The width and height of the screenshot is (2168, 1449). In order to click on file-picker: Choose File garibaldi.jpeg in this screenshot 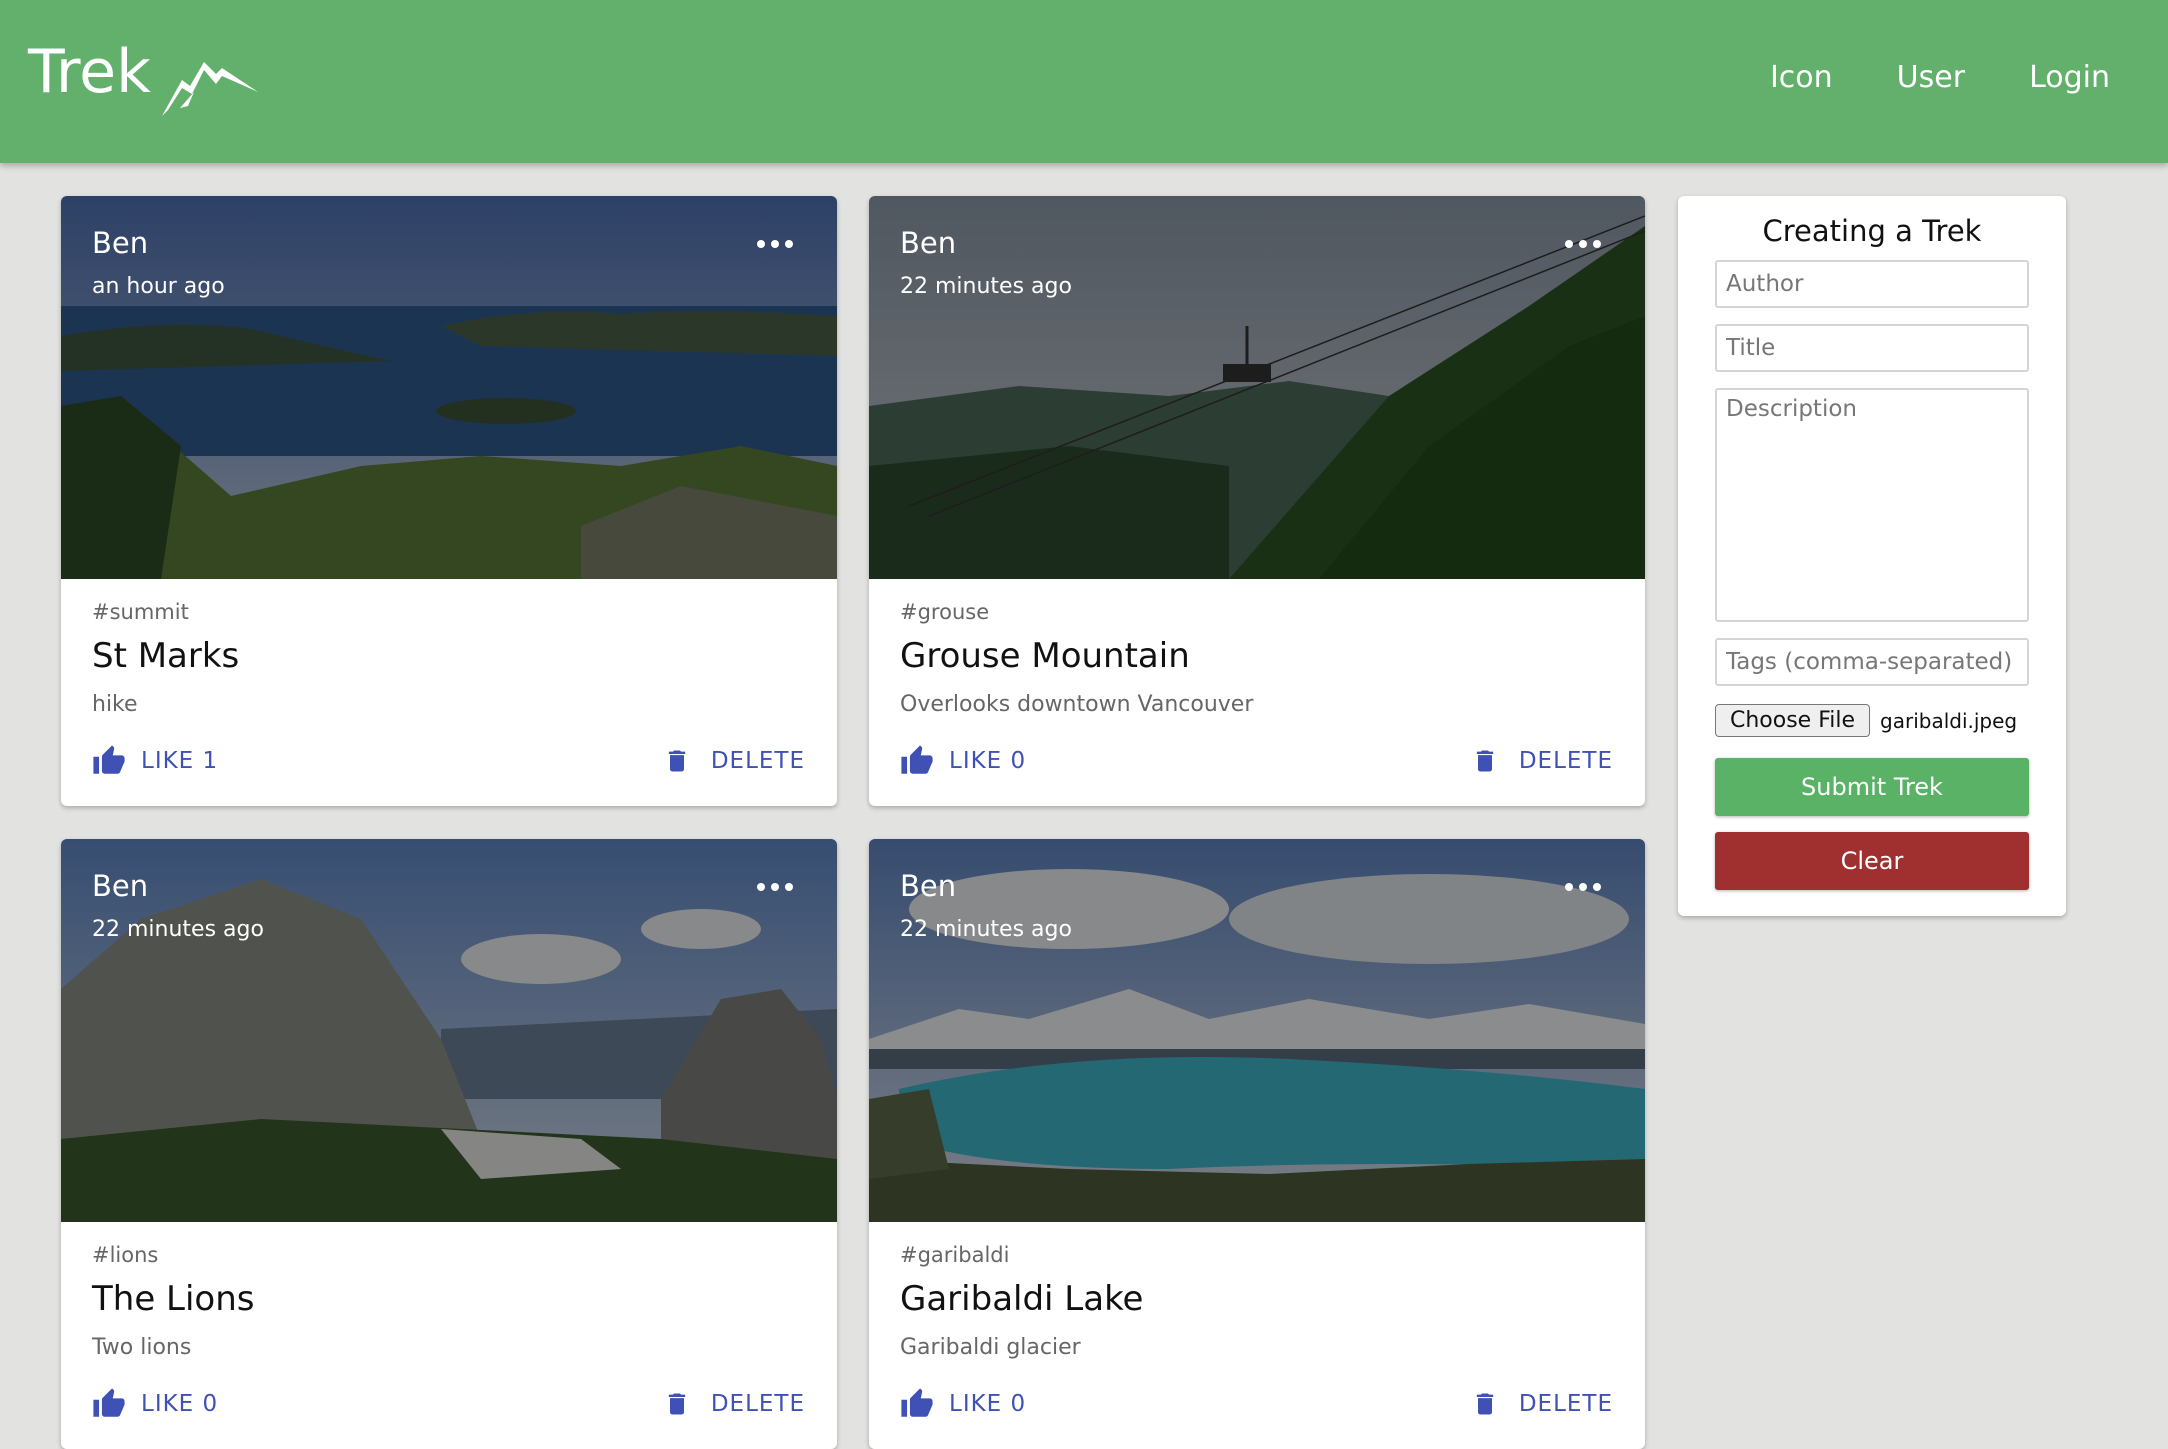, I will do `click(1866, 720)`.